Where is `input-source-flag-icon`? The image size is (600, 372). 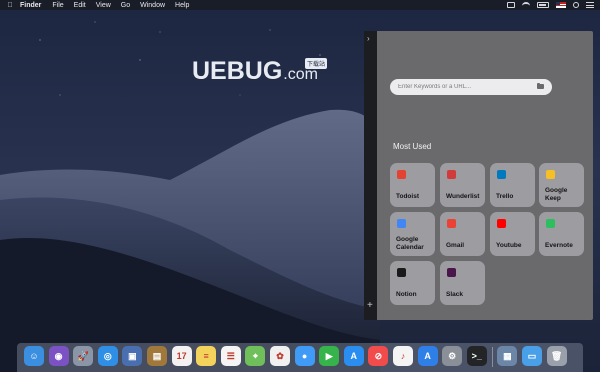 input-source-flag-icon is located at coordinates (561, 5).